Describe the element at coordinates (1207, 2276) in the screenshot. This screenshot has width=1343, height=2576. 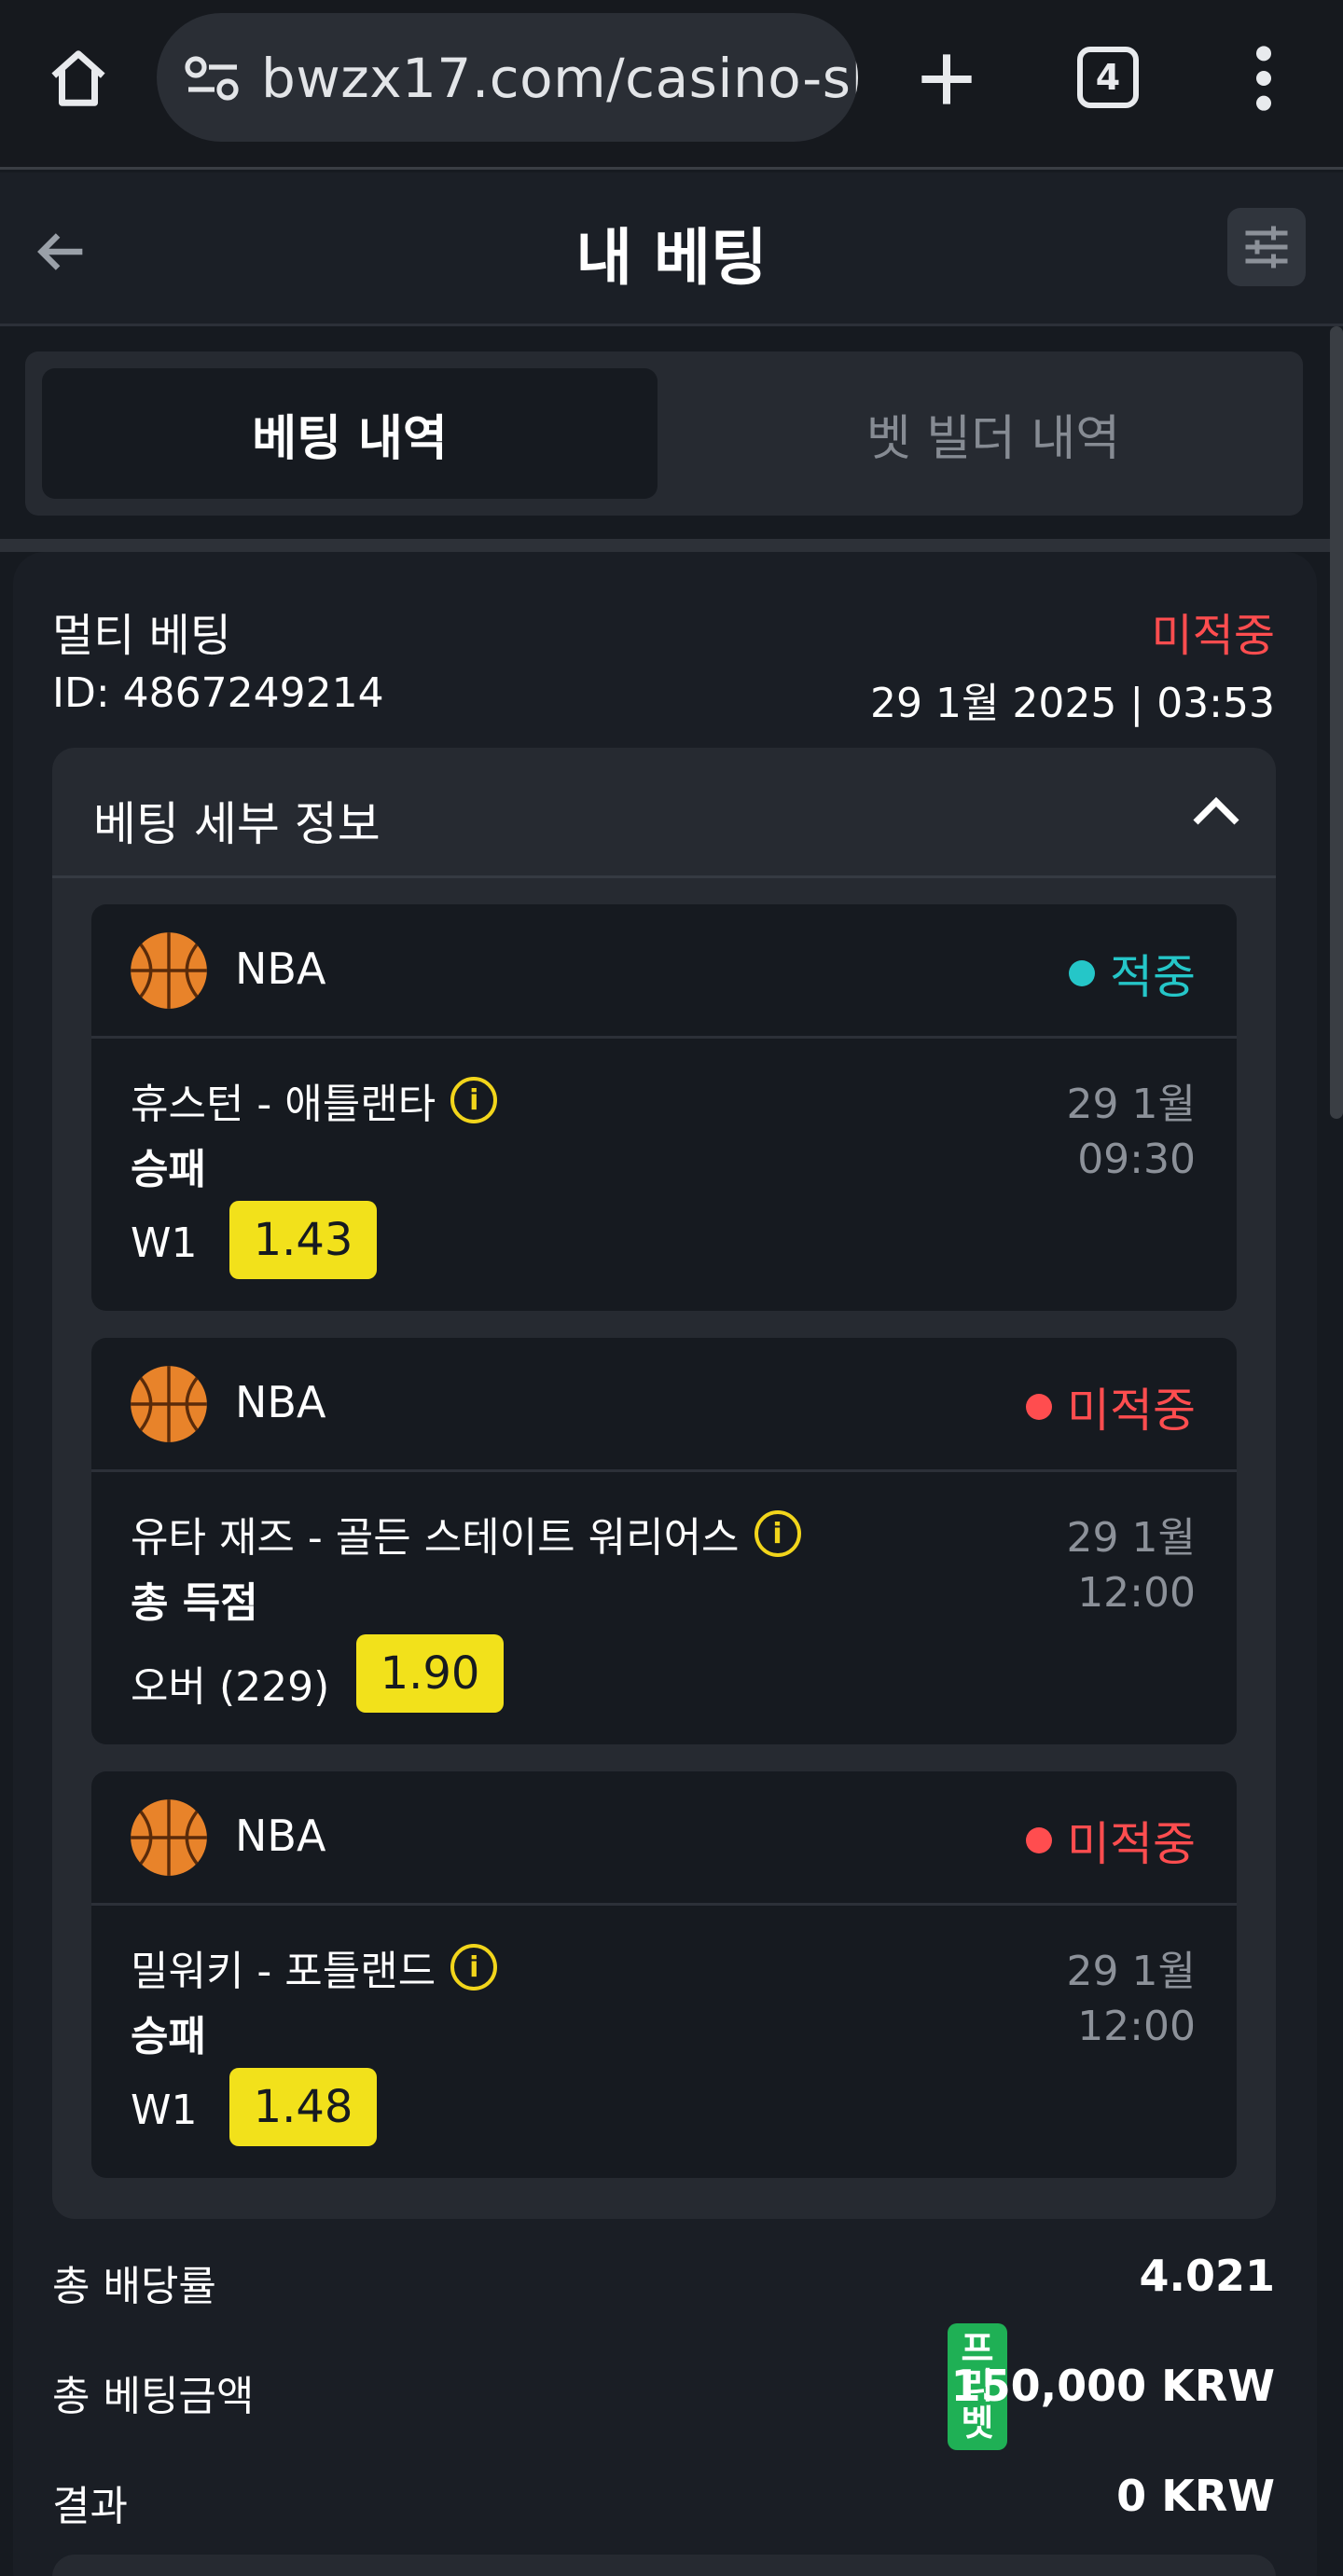
I see `total-odds-value: 4.021` at that location.